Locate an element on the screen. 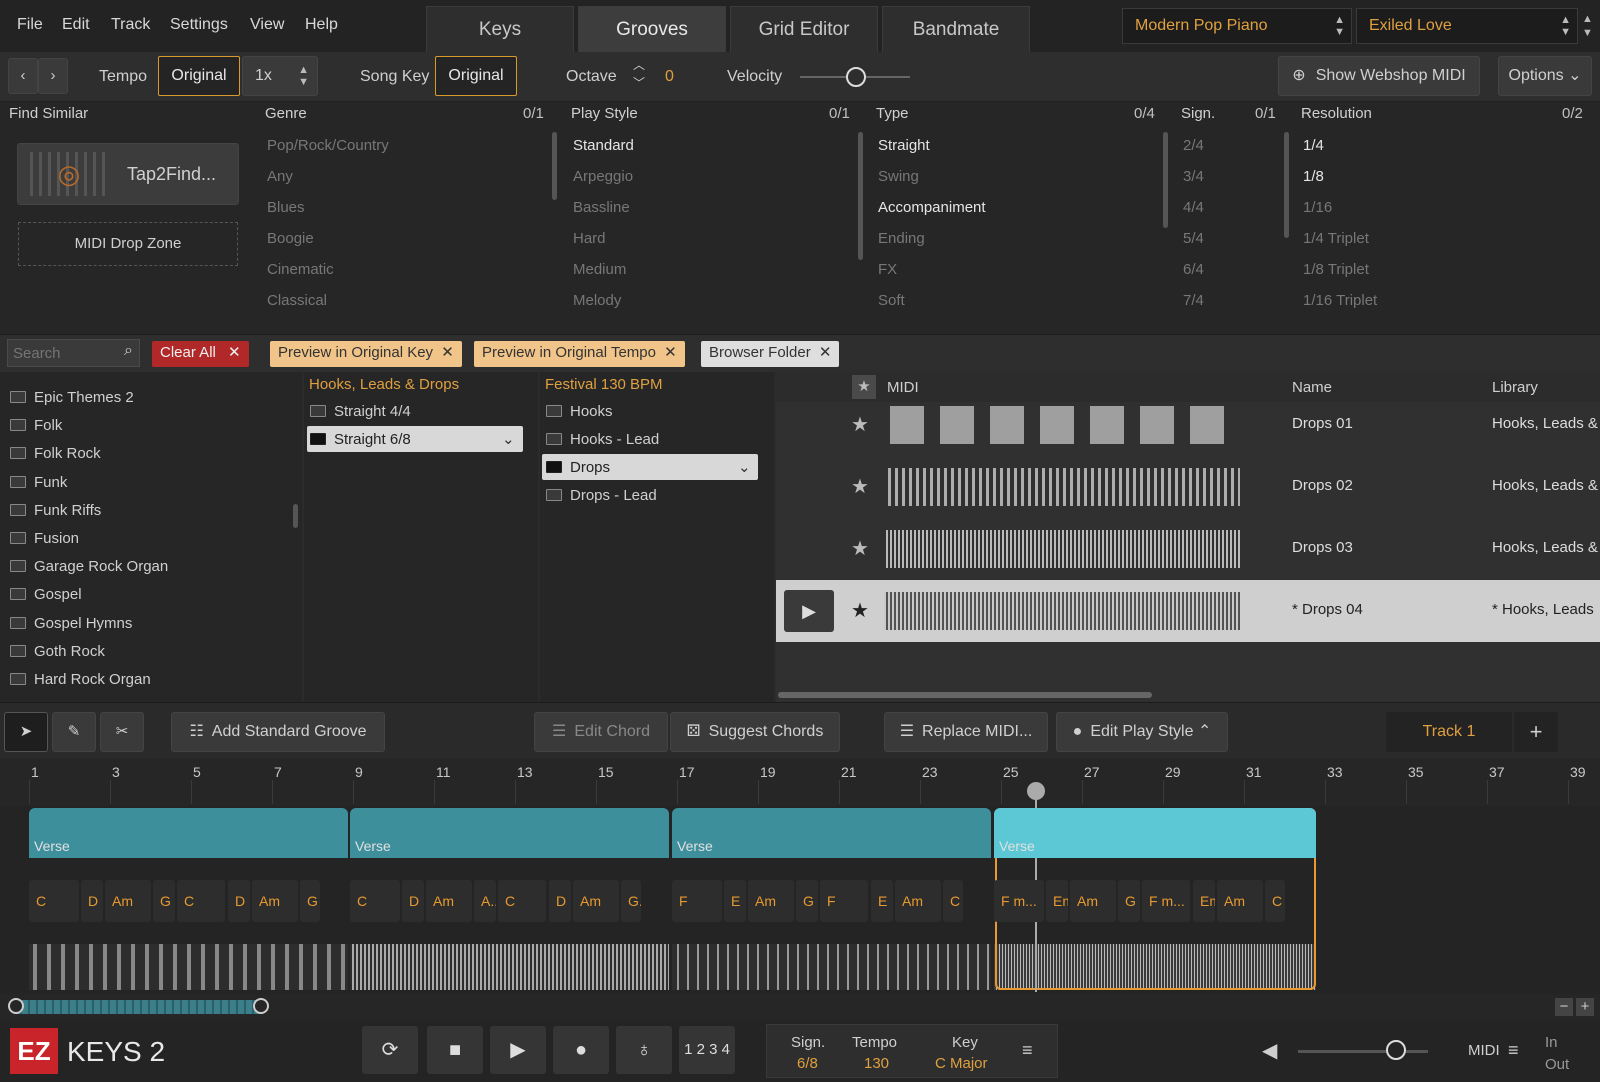 The image size is (1600, 1082). preset-selector: Exiled Love ▲ ▼ is located at coordinates (1467, 26).